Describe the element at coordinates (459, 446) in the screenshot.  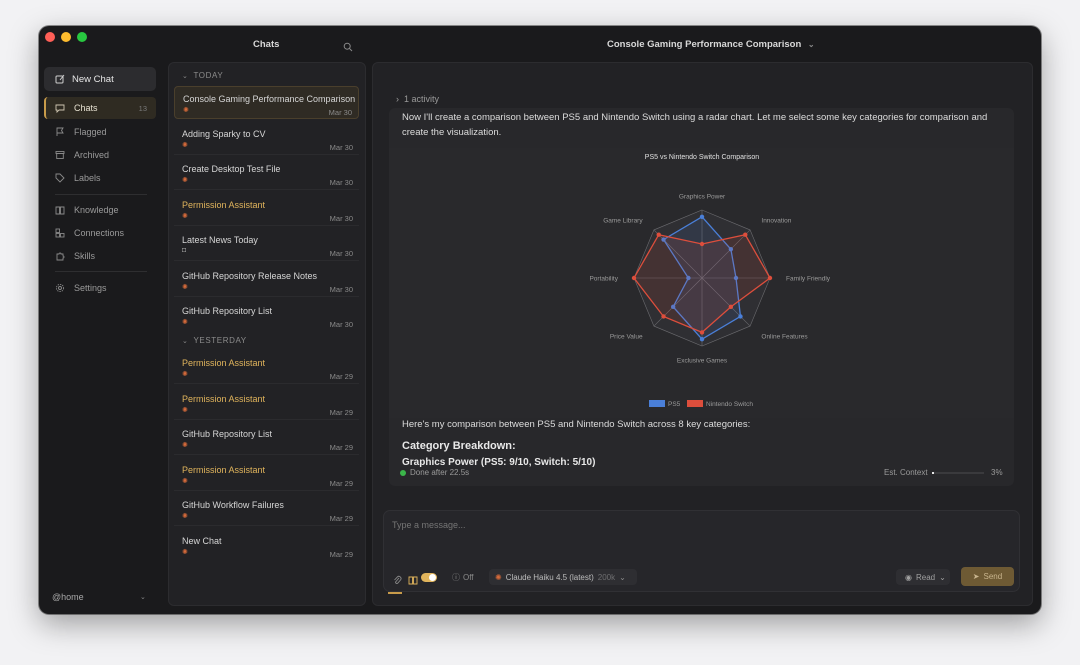
I see `message-heading: Category Breakdown:` at that location.